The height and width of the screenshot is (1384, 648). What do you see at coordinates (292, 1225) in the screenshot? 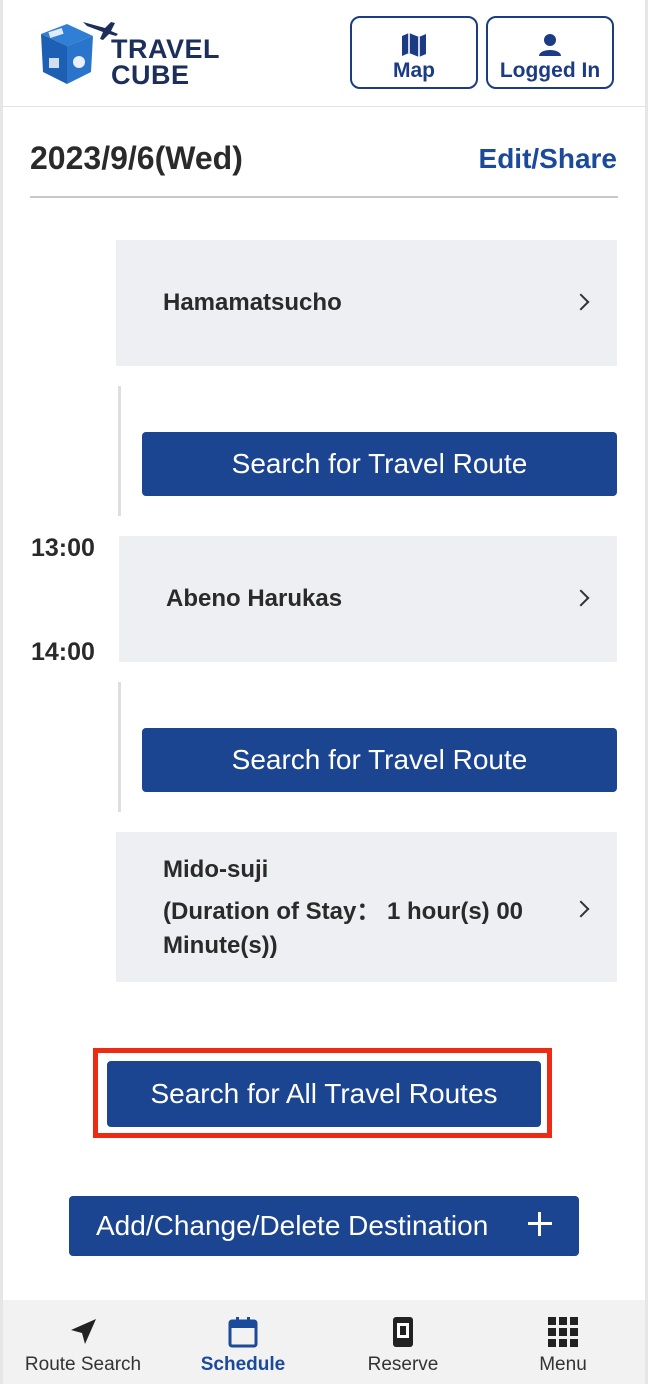
I see `add-change-delete-label: Add/Change/Delete Destination` at bounding box center [292, 1225].